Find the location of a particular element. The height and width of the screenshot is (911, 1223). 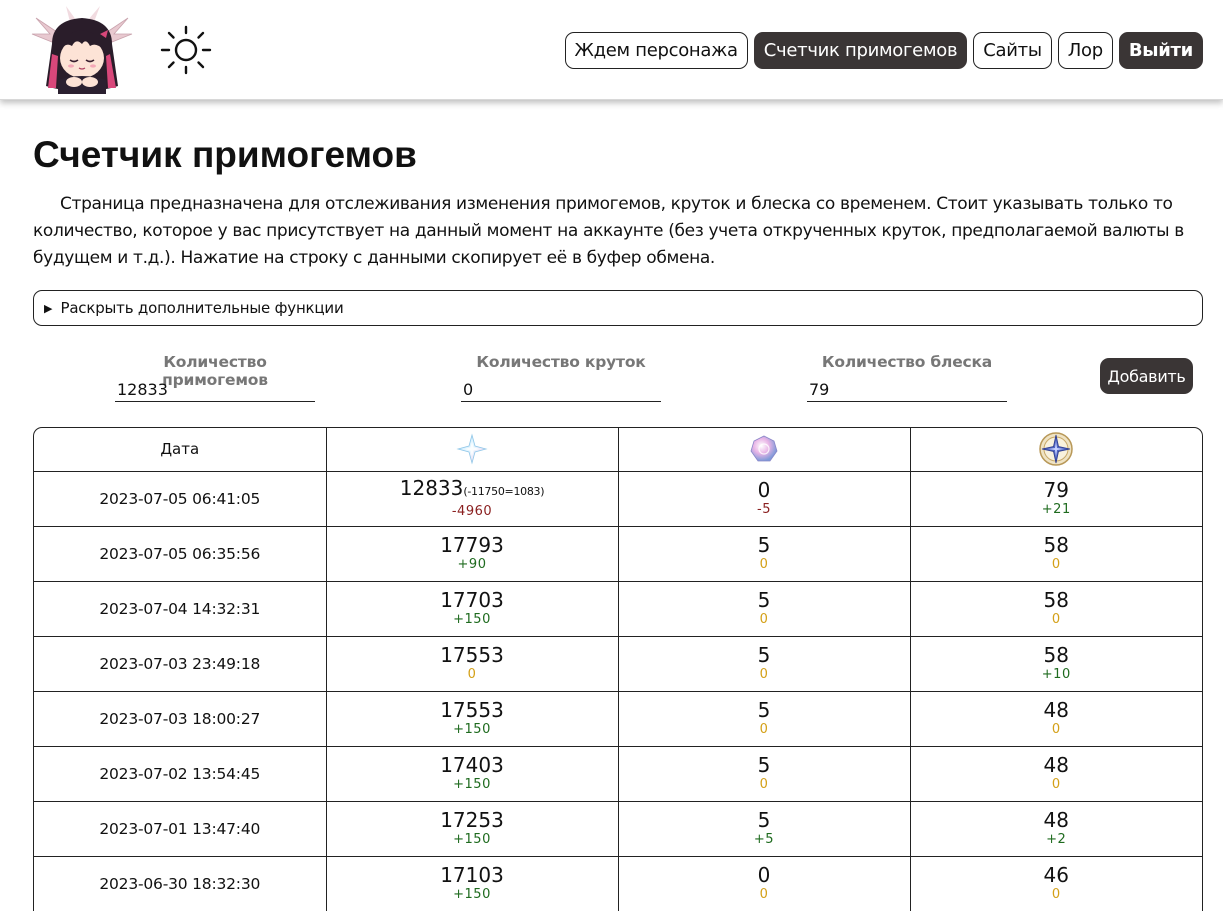

starglitter-label: Количество блеска is located at coordinates (907, 362).